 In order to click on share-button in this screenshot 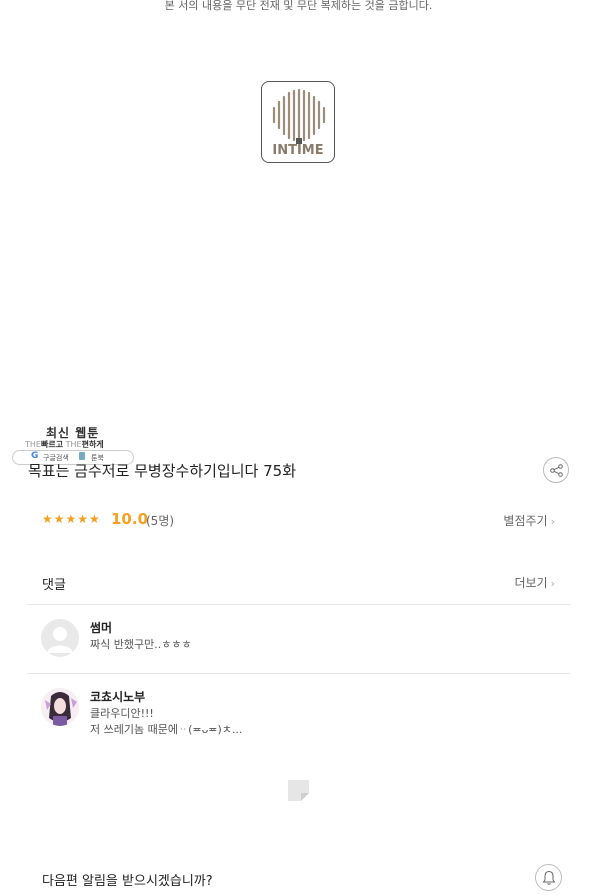, I will do `click(556, 470)`.